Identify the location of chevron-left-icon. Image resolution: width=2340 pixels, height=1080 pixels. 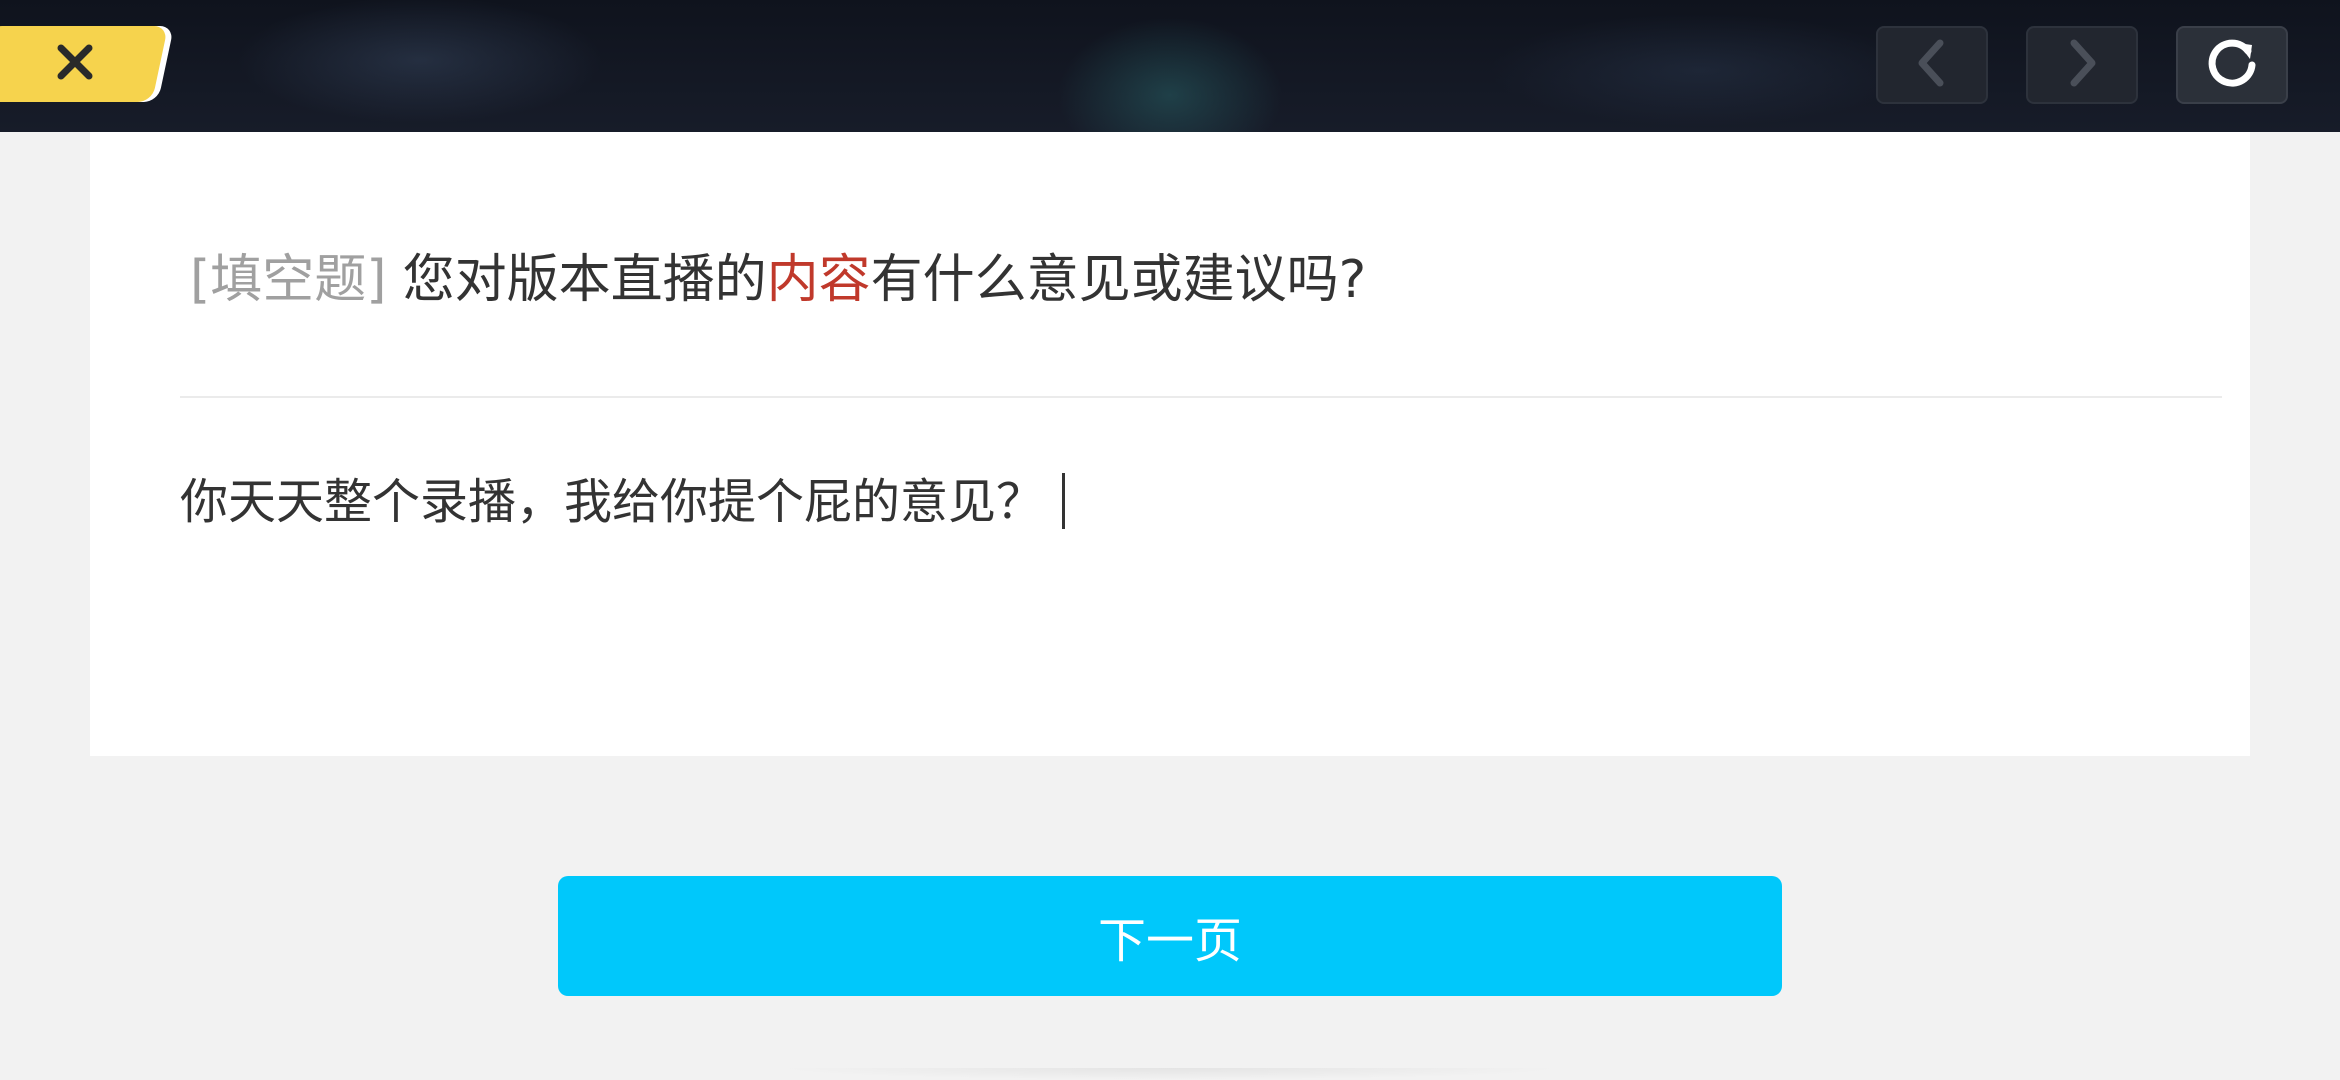
(1932, 65).